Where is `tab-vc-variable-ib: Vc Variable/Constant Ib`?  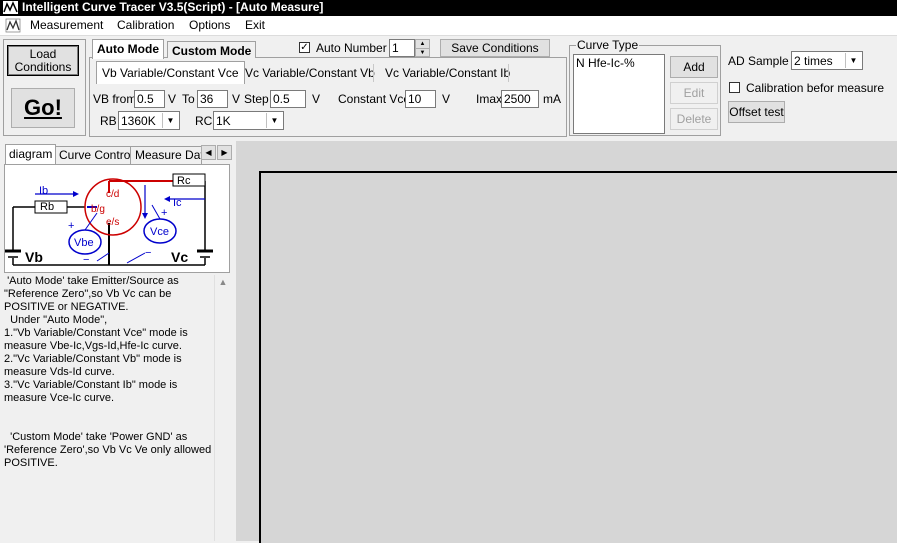
tab-vc-variable-ib: Vc Variable/Constant Ib is located at coordinates (447, 73).